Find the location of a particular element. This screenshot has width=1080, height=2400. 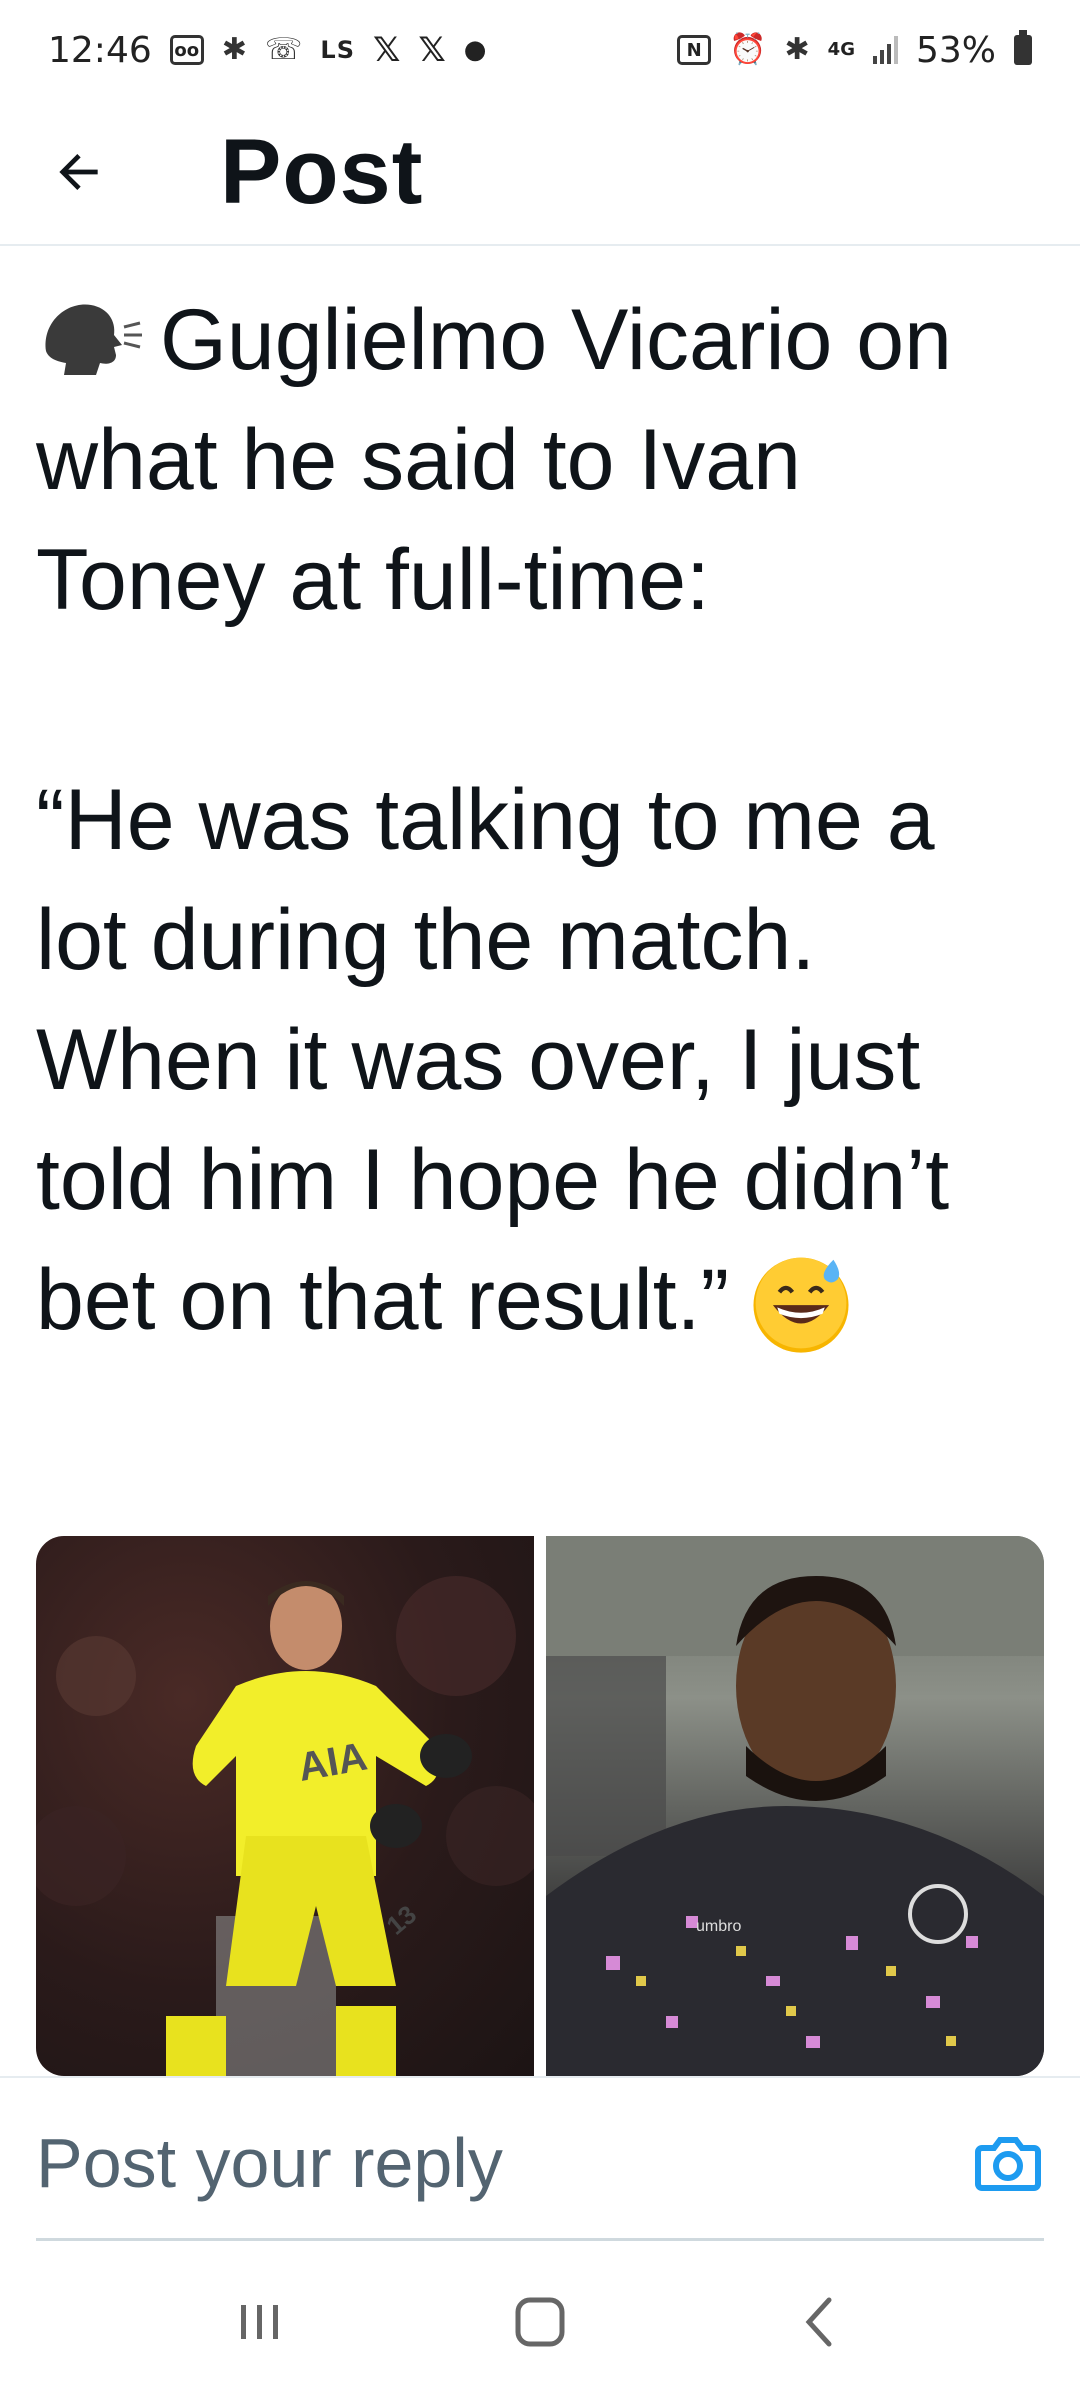

home-icon is located at coordinates (540, 2322).